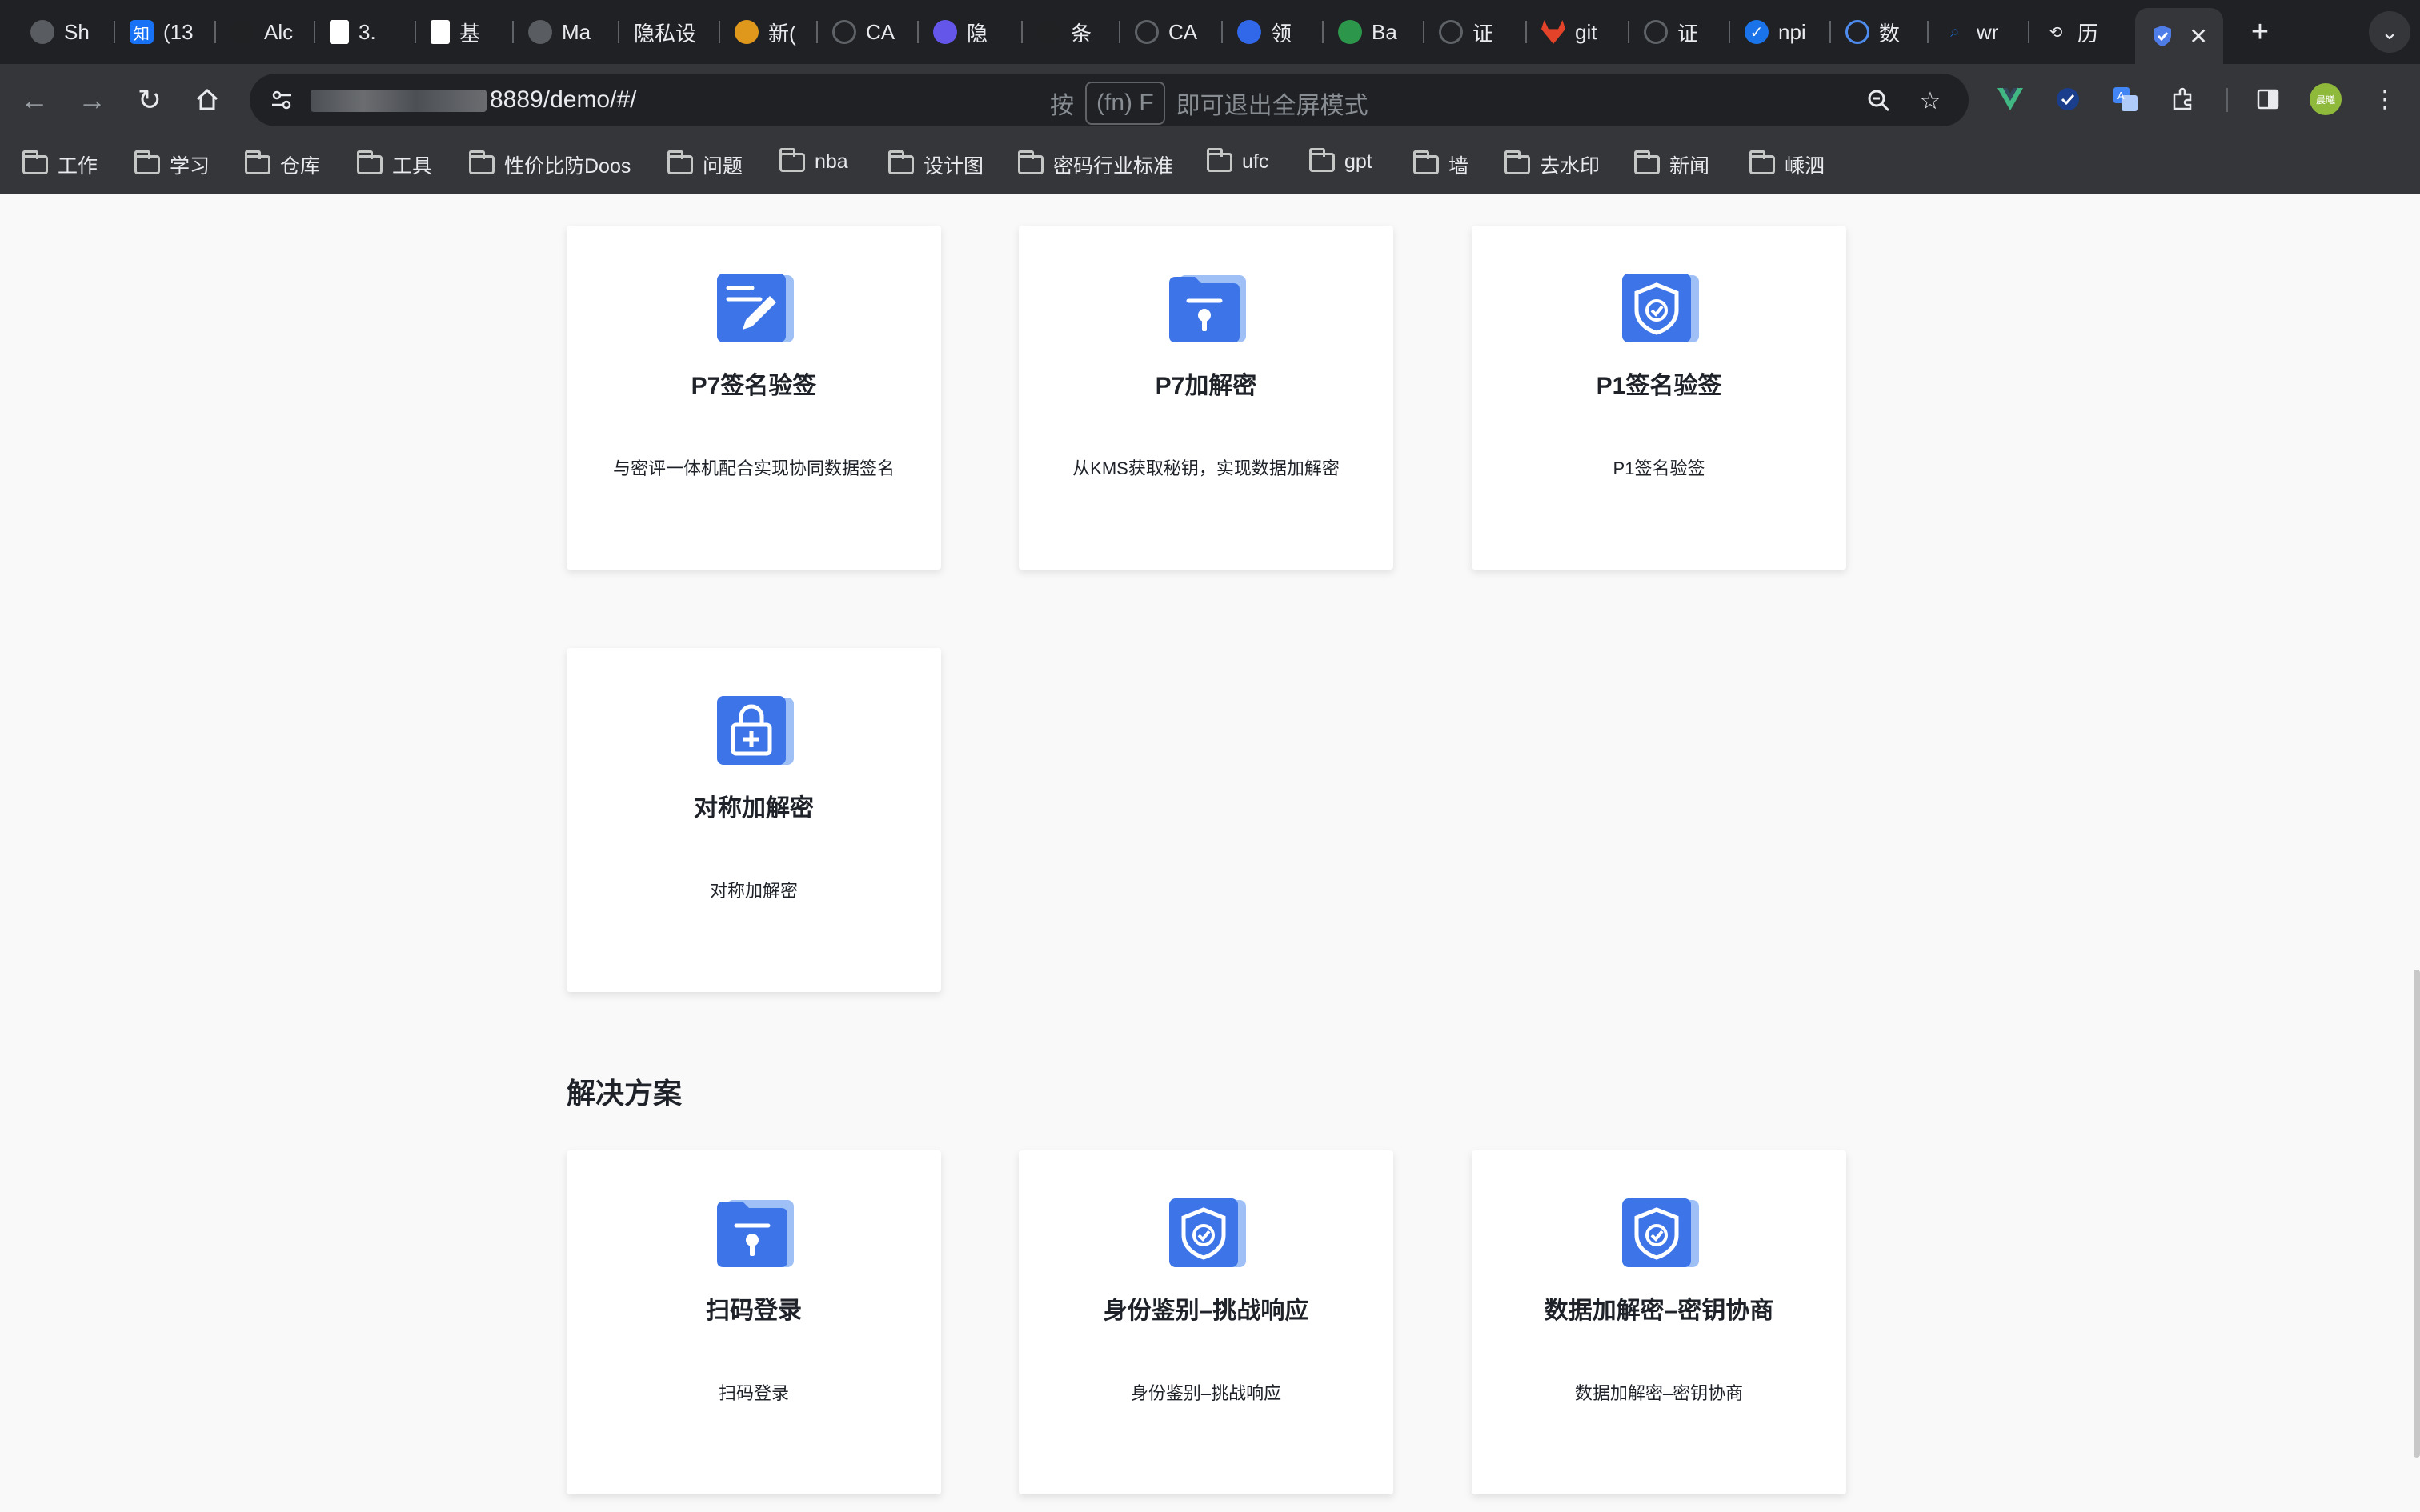  What do you see at coordinates (1374, 32) in the screenshot?
I see `tab: Ba` at bounding box center [1374, 32].